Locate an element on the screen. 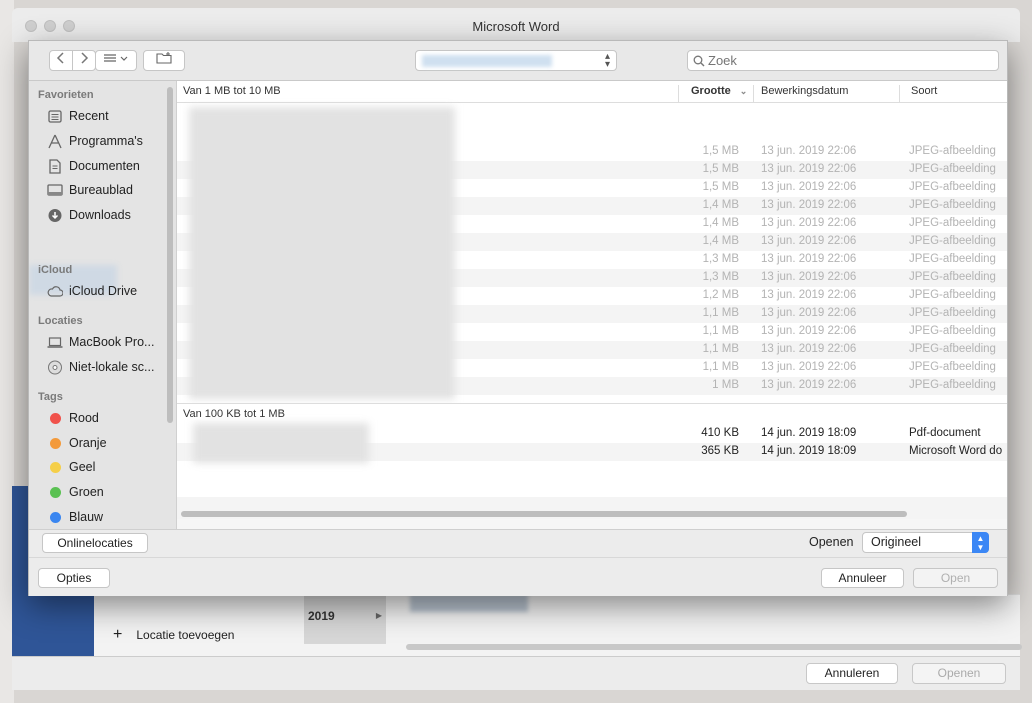  new-folder-button is located at coordinates (164, 60).